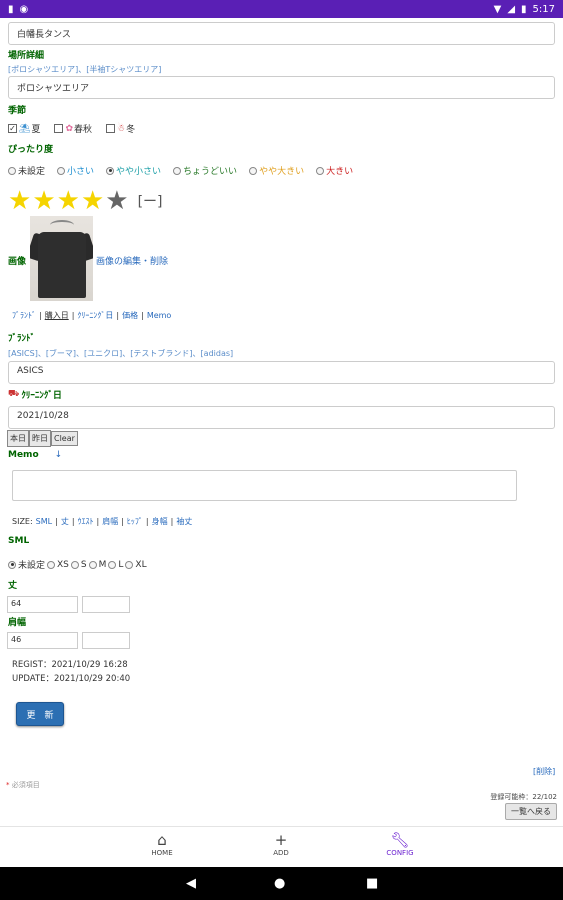  What do you see at coordinates (131, 130) in the screenshot?
I see `season-winter-label: 冬` at bounding box center [131, 130].